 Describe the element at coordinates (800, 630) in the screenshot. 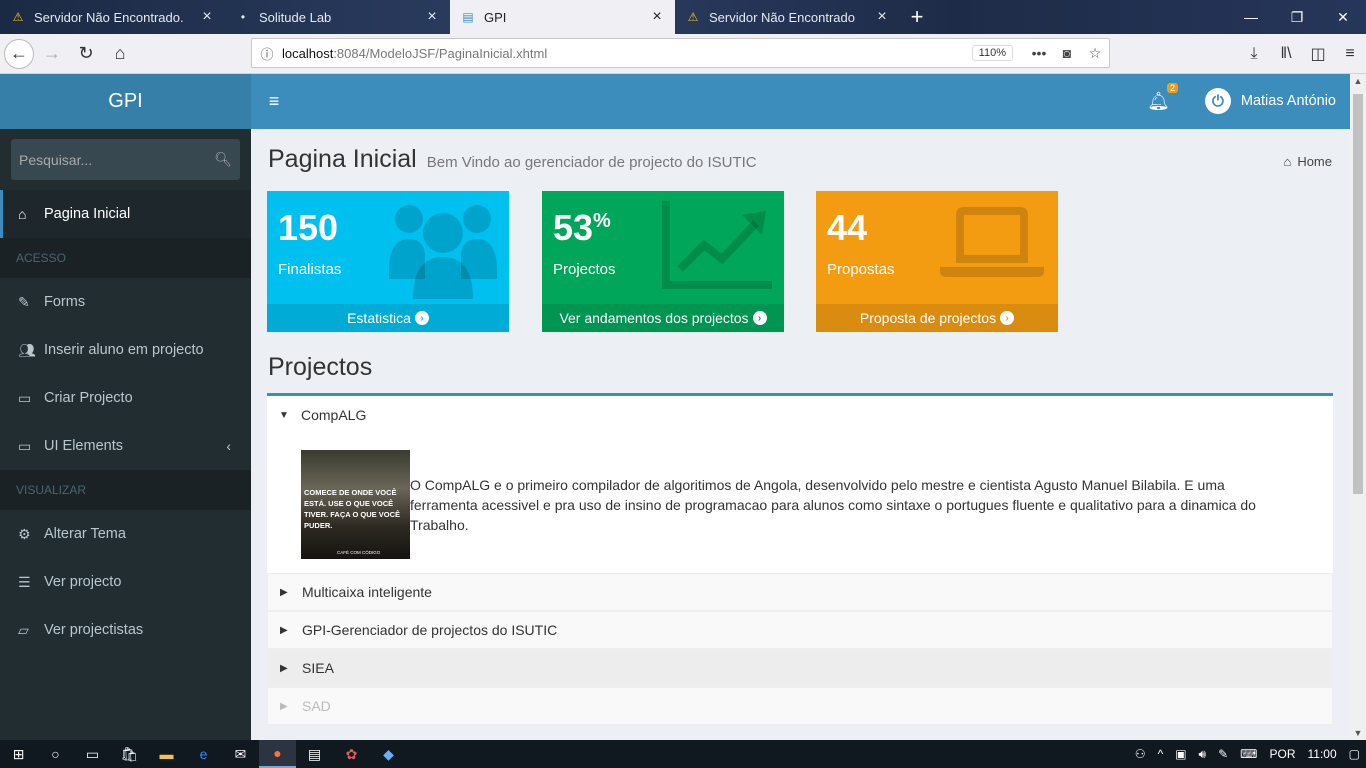

I see `accordion-header: ▶ GPI-Gerenciador de projectos do ISUTIC` at that location.